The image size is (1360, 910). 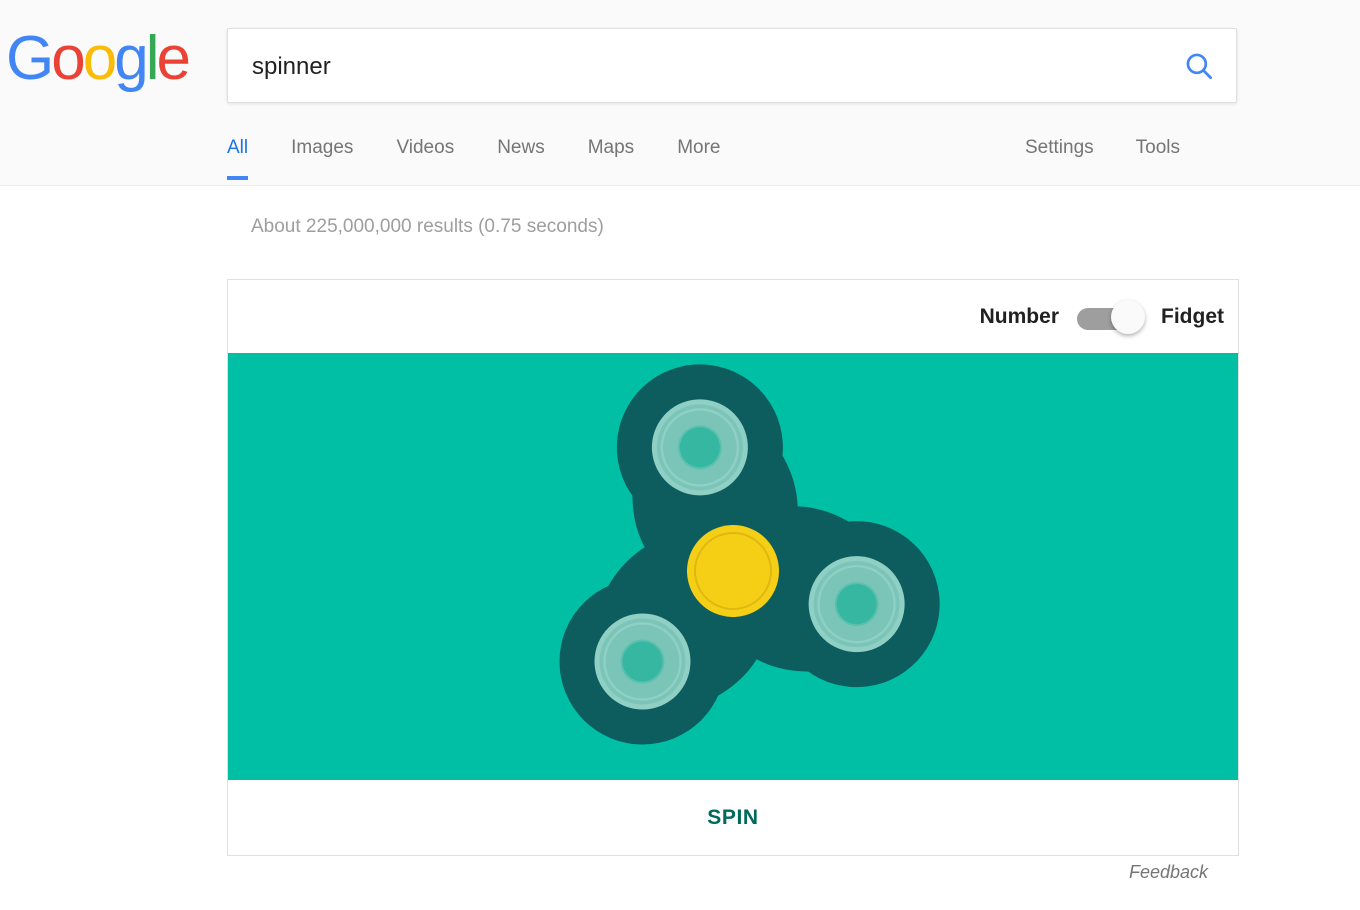 What do you see at coordinates (152, 58) in the screenshot?
I see `logo-letter-l: l` at bounding box center [152, 58].